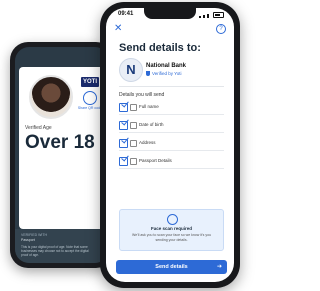 The width and height of the screenshot is (320, 291). Describe the element at coordinates (142, 95) in the screenshot. I see `details-section-label: Details you will send` at that location.